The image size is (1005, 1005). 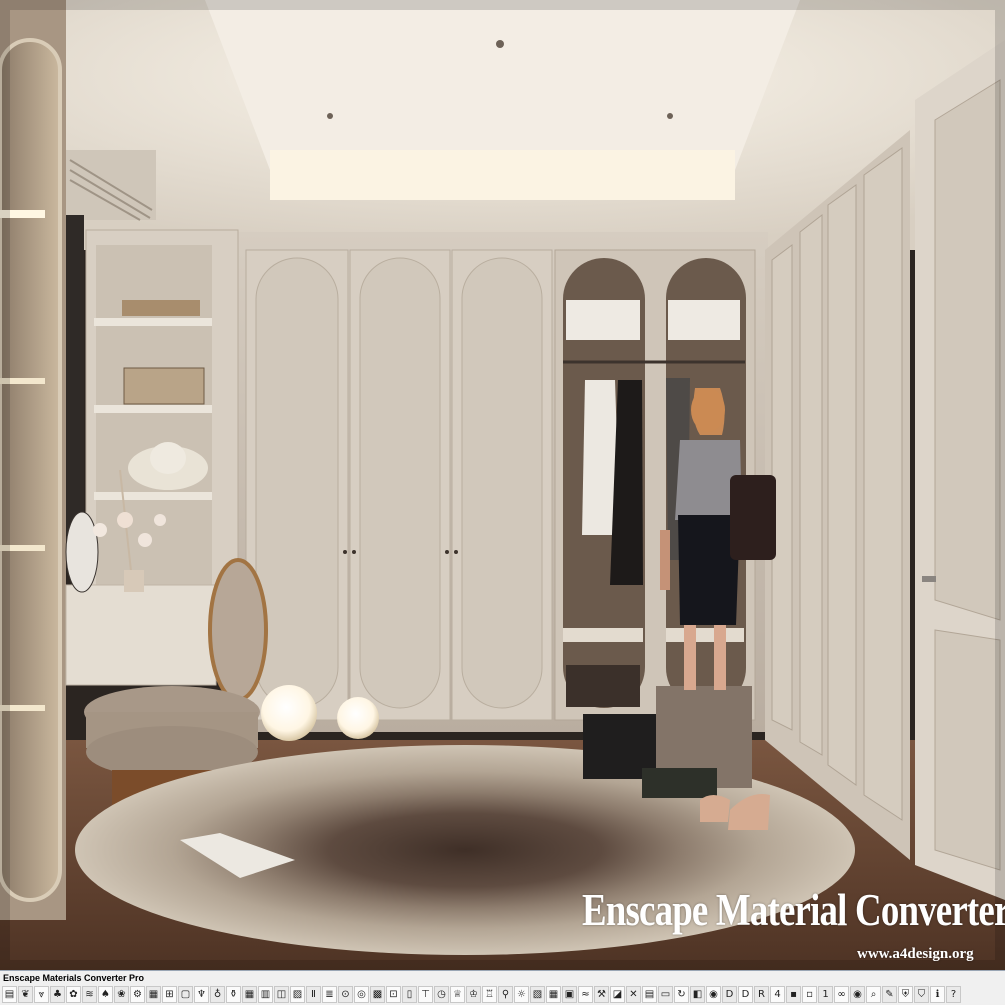 What do you see at coordinates (473, 994) in the screenshot?
I see `trophy-gold-icon: ♔` at bounding box center [473, 994].